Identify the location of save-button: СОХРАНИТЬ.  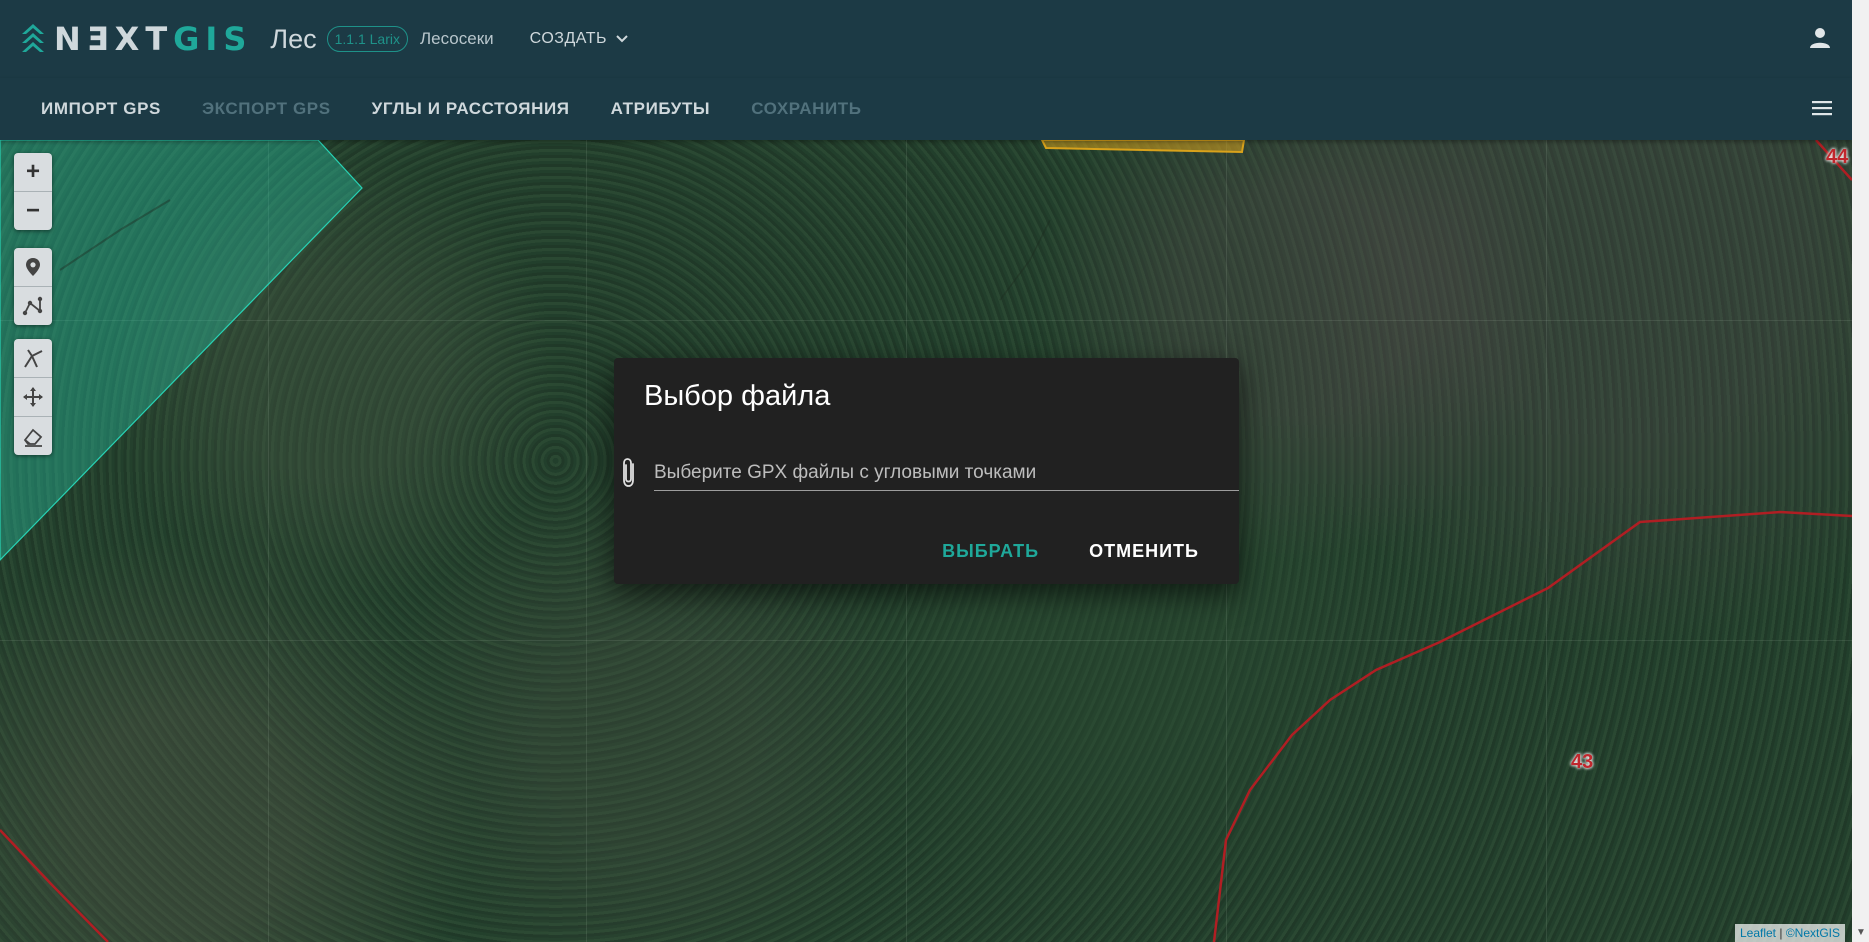
(806, 108).